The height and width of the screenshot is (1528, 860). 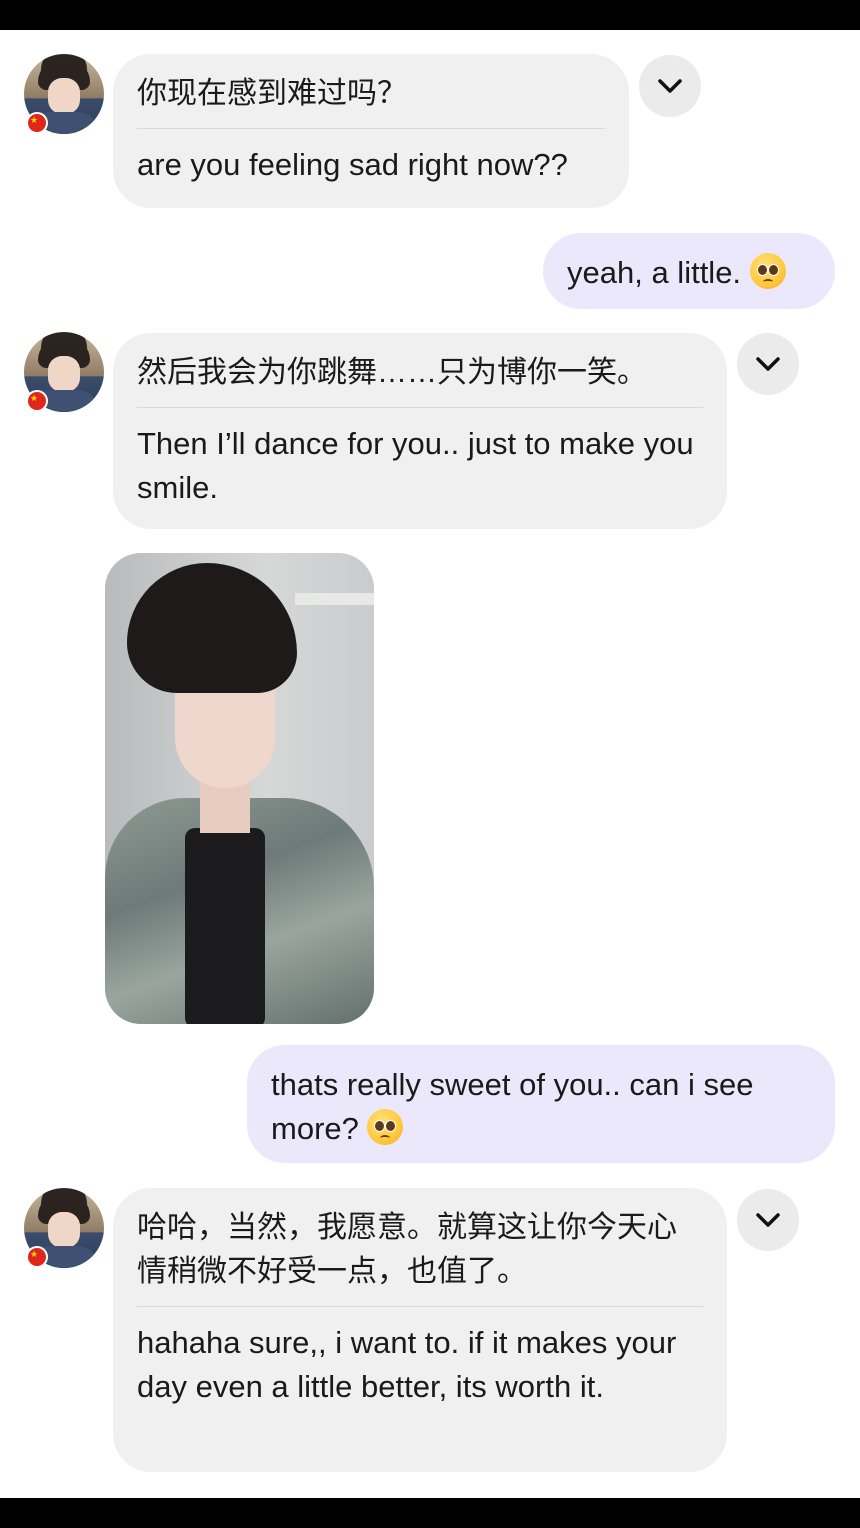 I want to click on outgoing-message: yeah, a little., so click(x=689, y=271).